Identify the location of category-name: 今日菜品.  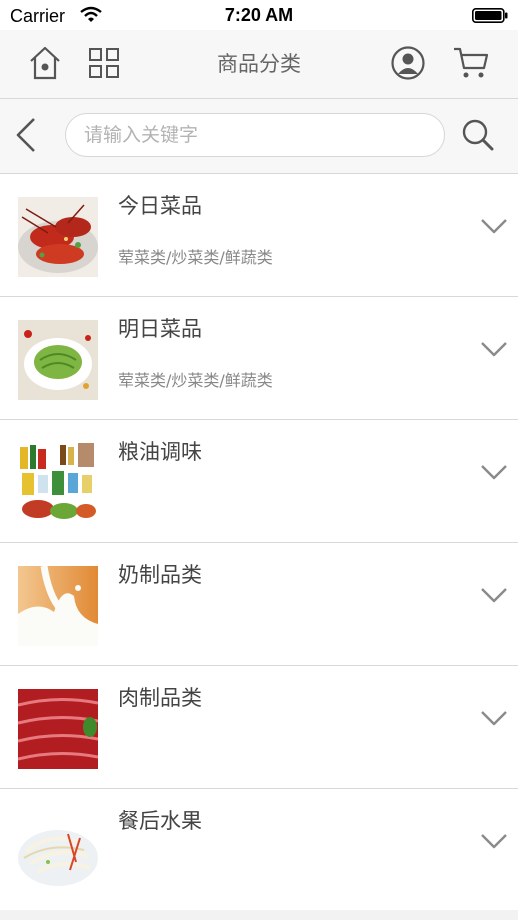
(160, 206).